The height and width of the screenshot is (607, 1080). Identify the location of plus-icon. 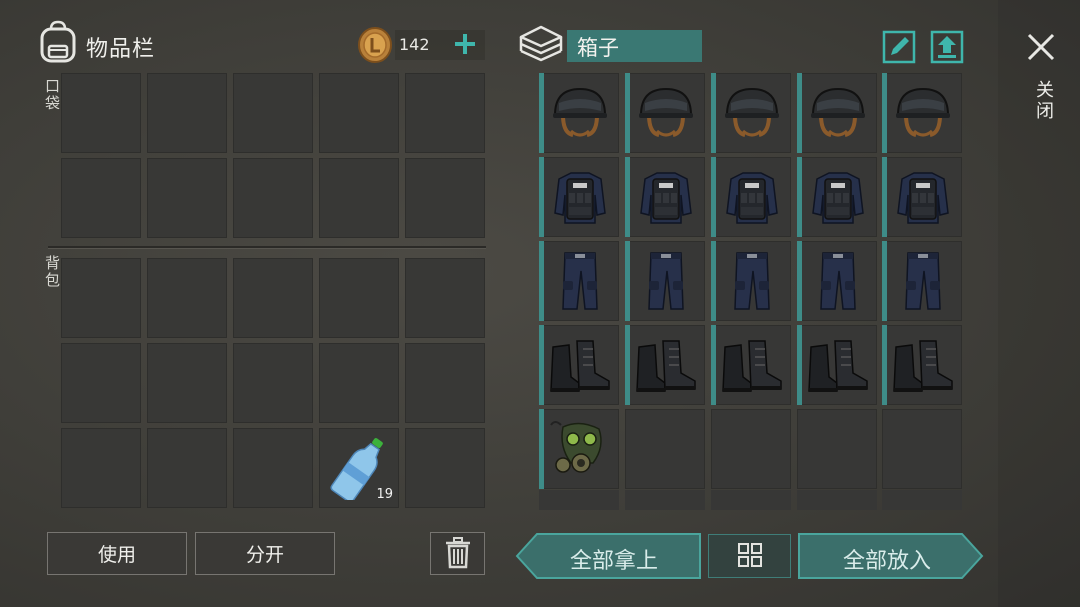
(465, 44).